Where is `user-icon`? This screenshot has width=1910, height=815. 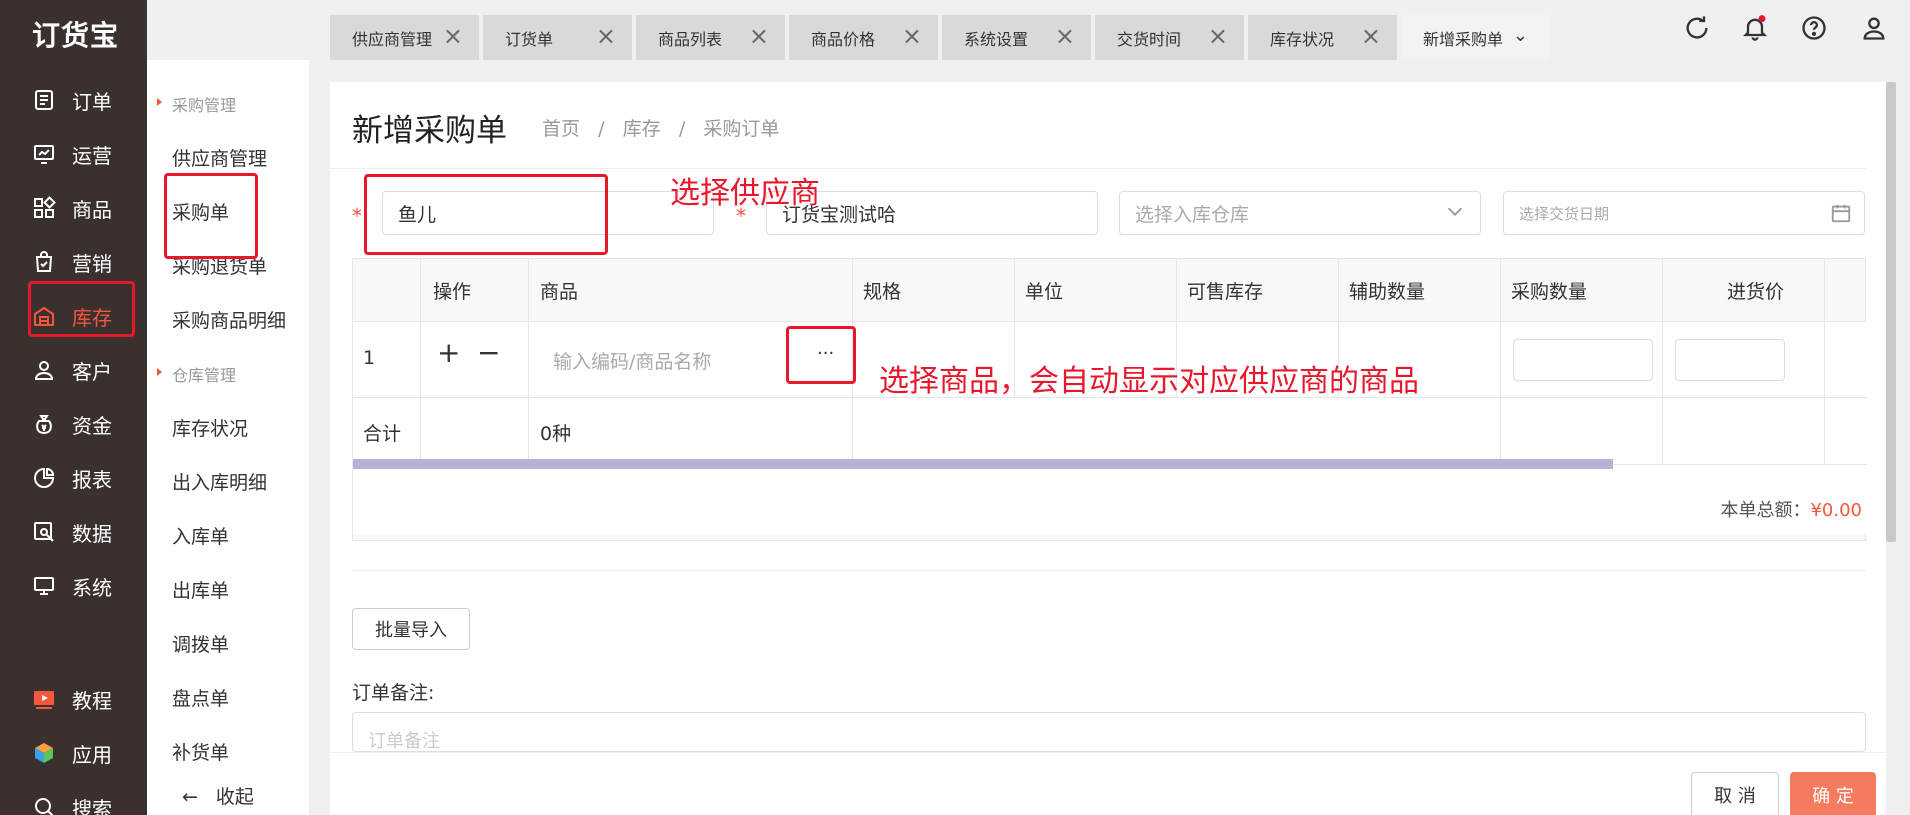
user-icon is located at coordinates (1874, 29).